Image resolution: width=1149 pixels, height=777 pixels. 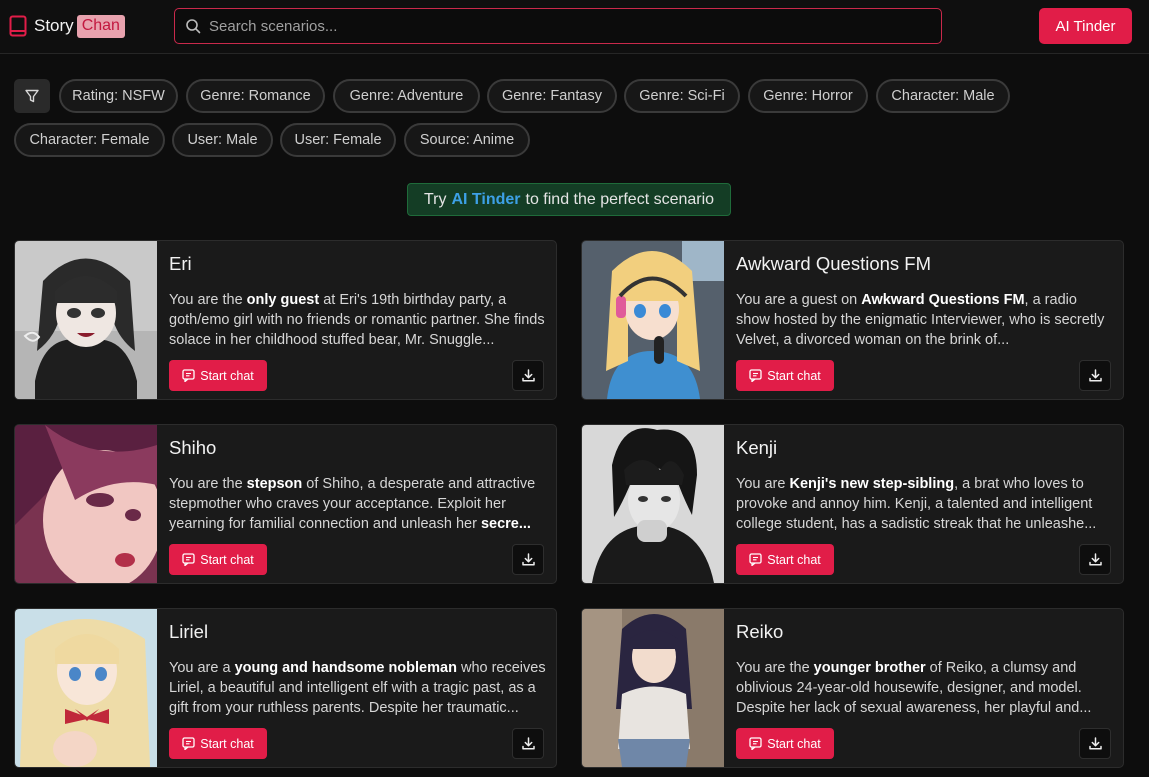 What do you see at coordinates (943, 96) in the screenshot?
I see `filter-chip: Character: Male` at bounding box center [943, 96].